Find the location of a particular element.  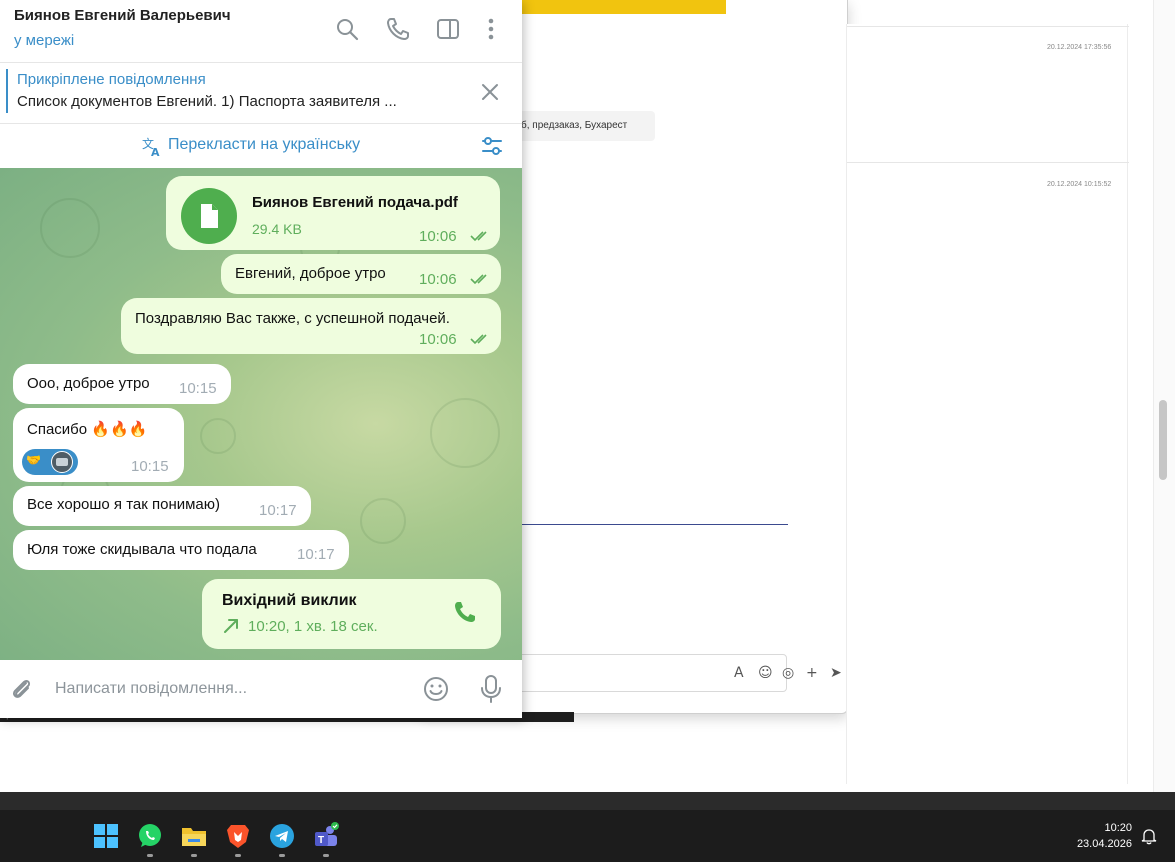

file-explorer-icon is located at coordinates (194, 836).